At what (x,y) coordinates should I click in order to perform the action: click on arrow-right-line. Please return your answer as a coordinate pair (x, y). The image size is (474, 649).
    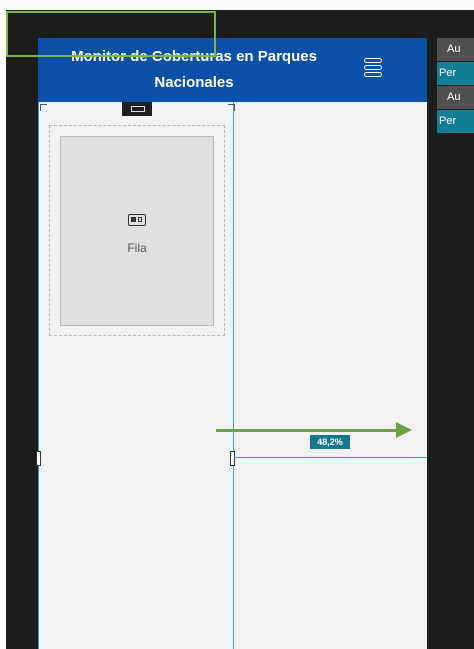
    Looking at the image, I should click on (306, 430).